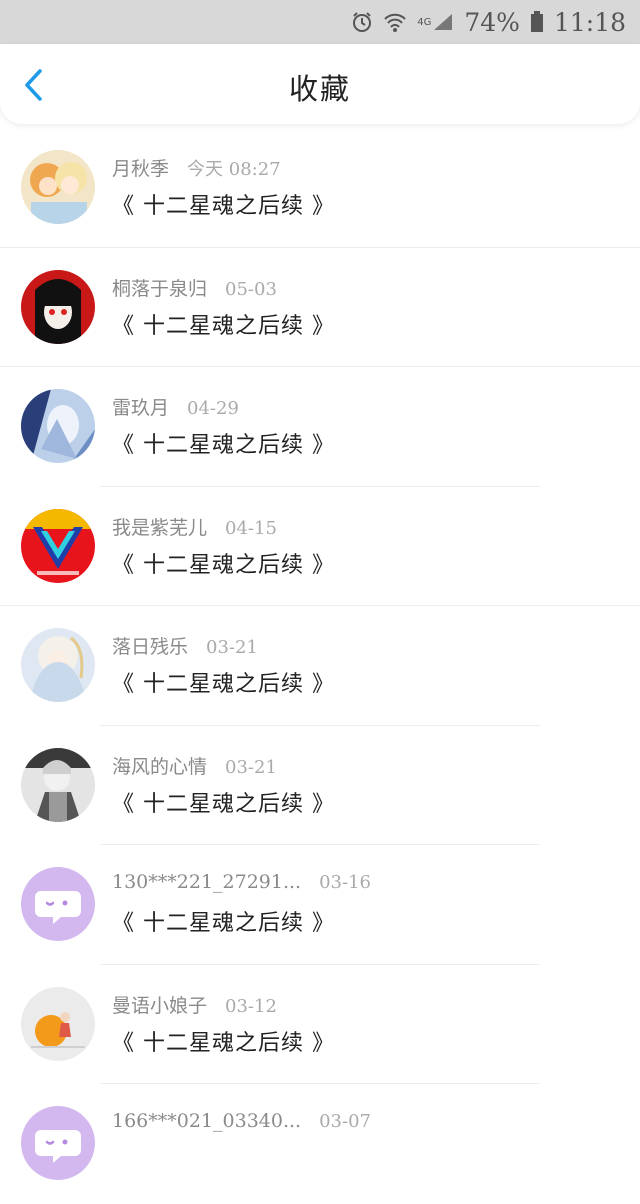 The height and width of the screenshot is (1204, 640). What do you see at coordinates (160, 766) in the screenshot?
I see `username: 海风的心情` at bounding box center [160, 766].